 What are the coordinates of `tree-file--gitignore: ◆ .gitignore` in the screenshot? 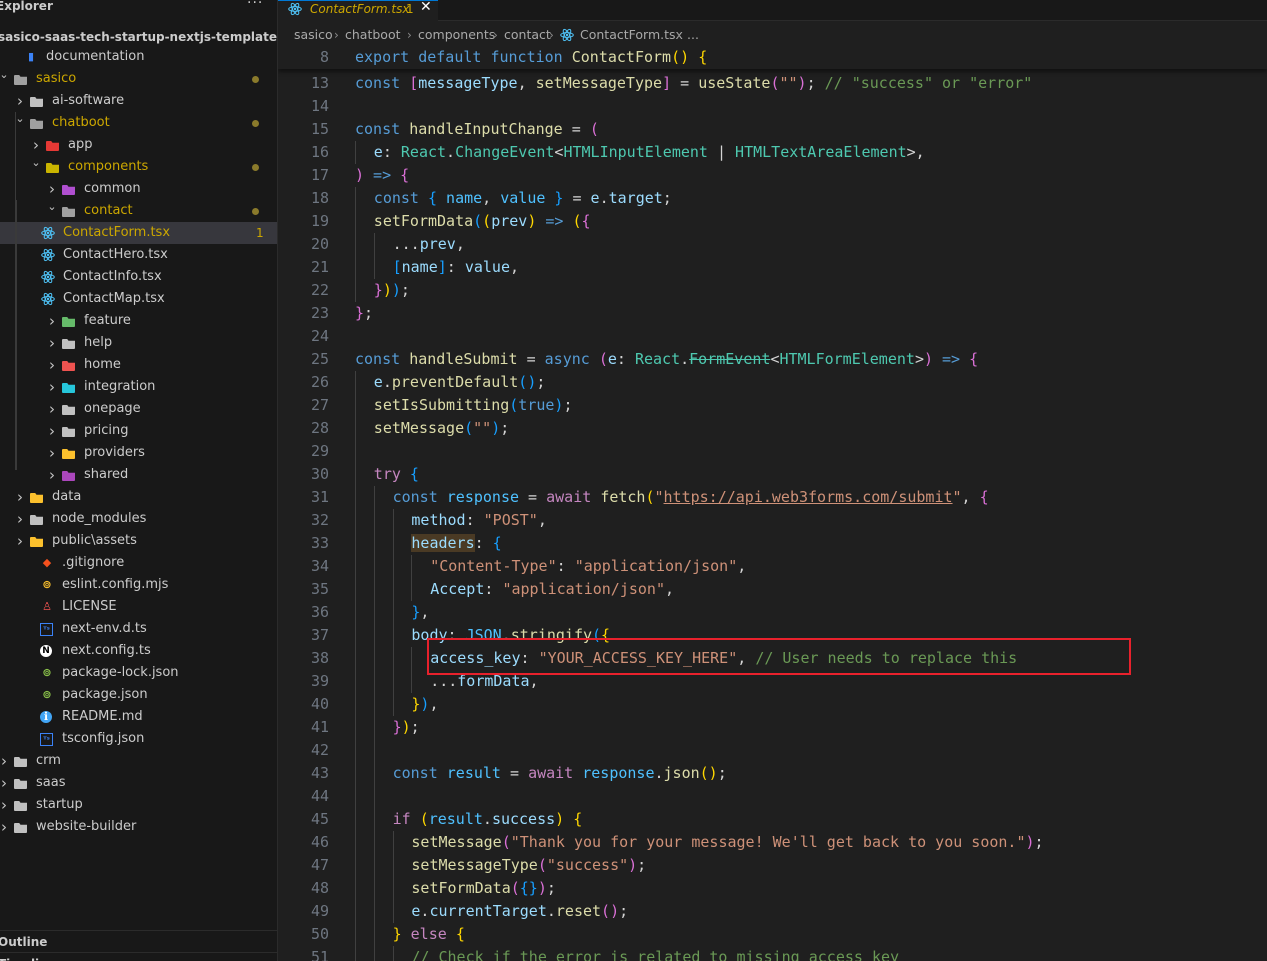 It's located at (138, 563).